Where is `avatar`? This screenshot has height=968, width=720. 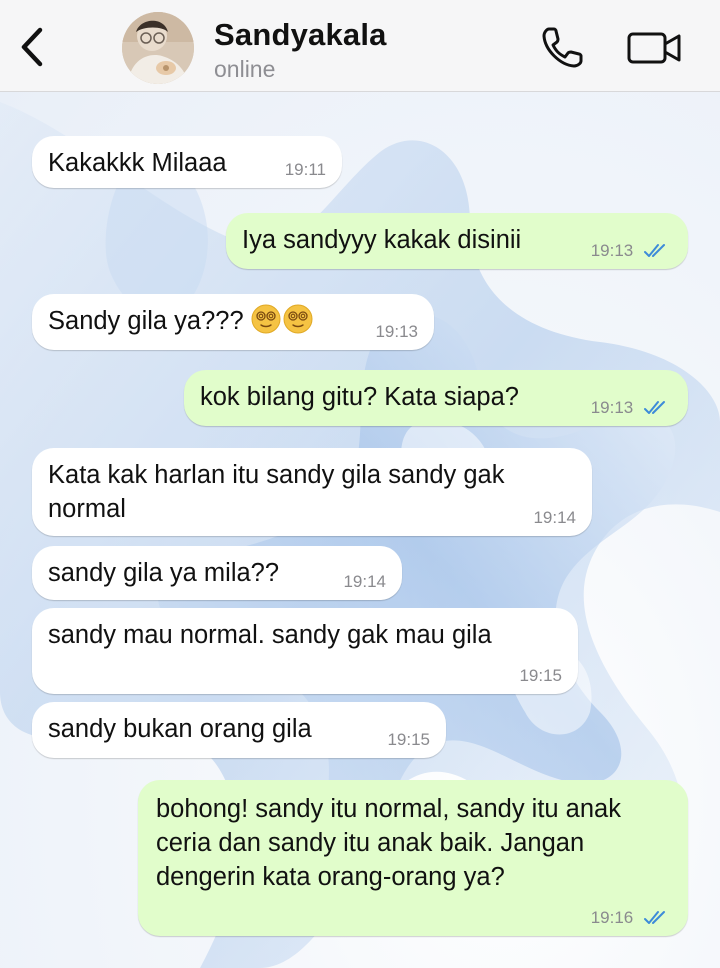
avatar is located at coordinates (158, 48).